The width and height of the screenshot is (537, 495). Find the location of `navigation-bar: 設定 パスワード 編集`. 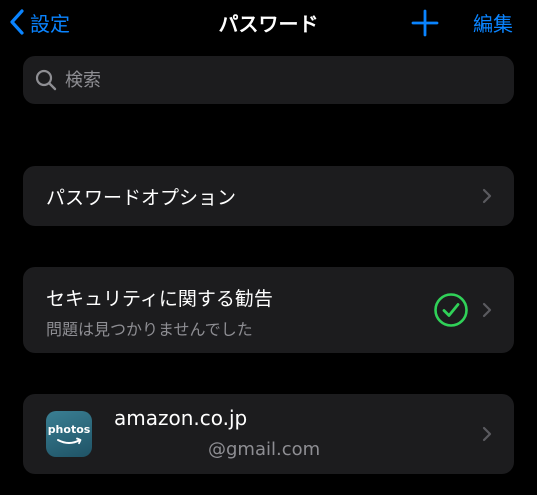

navigation-bar: 設定 パスワード 編集 is located at coordinates (268, 22).